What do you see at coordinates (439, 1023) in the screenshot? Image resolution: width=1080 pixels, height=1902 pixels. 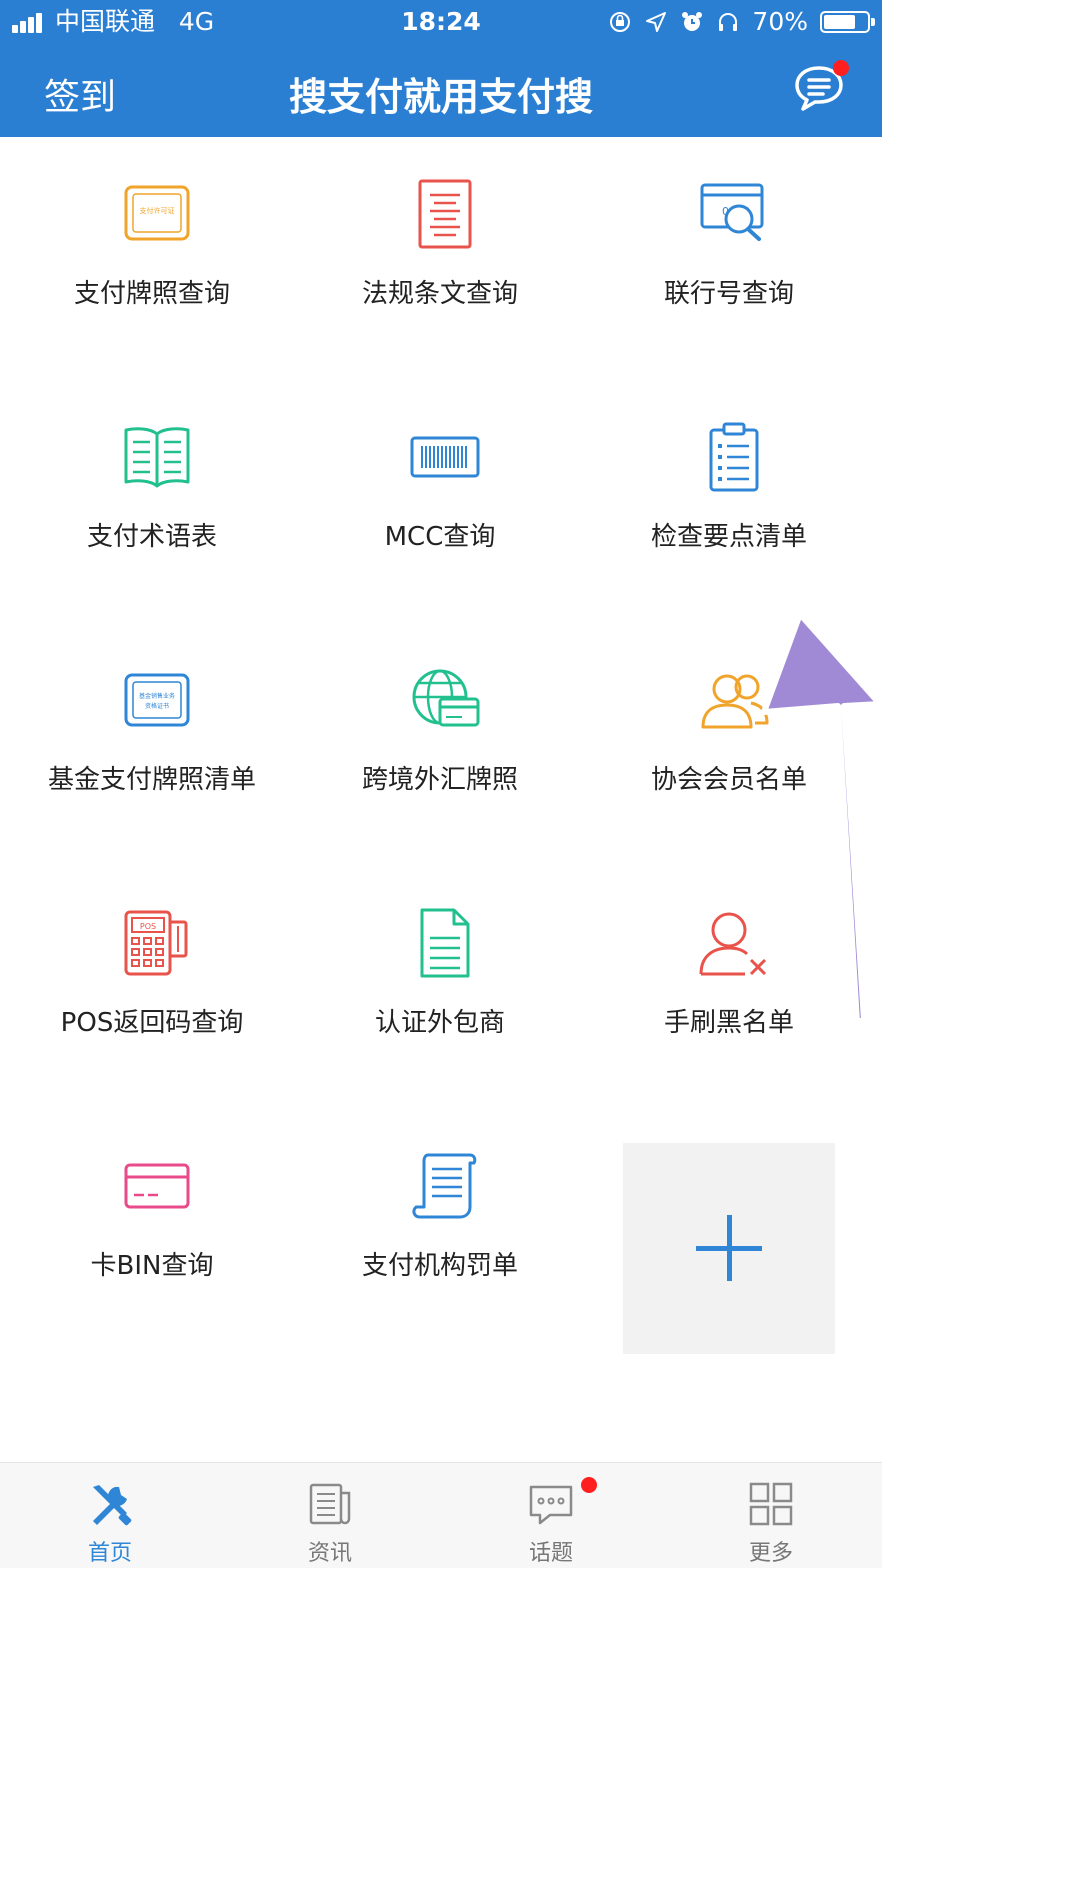 I see `grid-item-label: 认证外包商` at bounding box center [439, 1023].